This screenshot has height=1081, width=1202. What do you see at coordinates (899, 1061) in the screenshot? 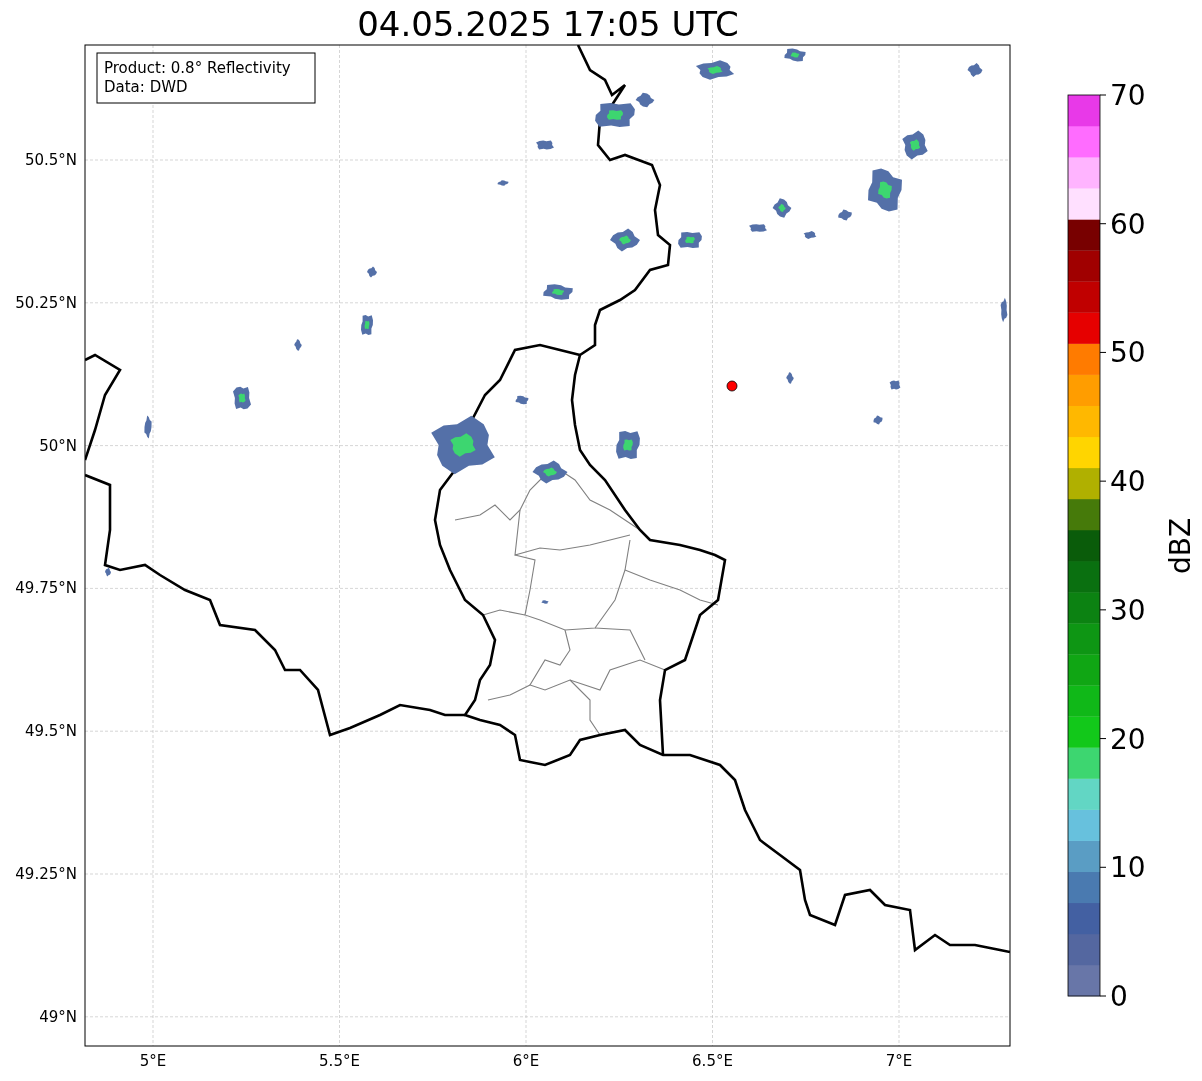
I see `axis-tick-label: 7°E` at bounding box center [899, 1061].